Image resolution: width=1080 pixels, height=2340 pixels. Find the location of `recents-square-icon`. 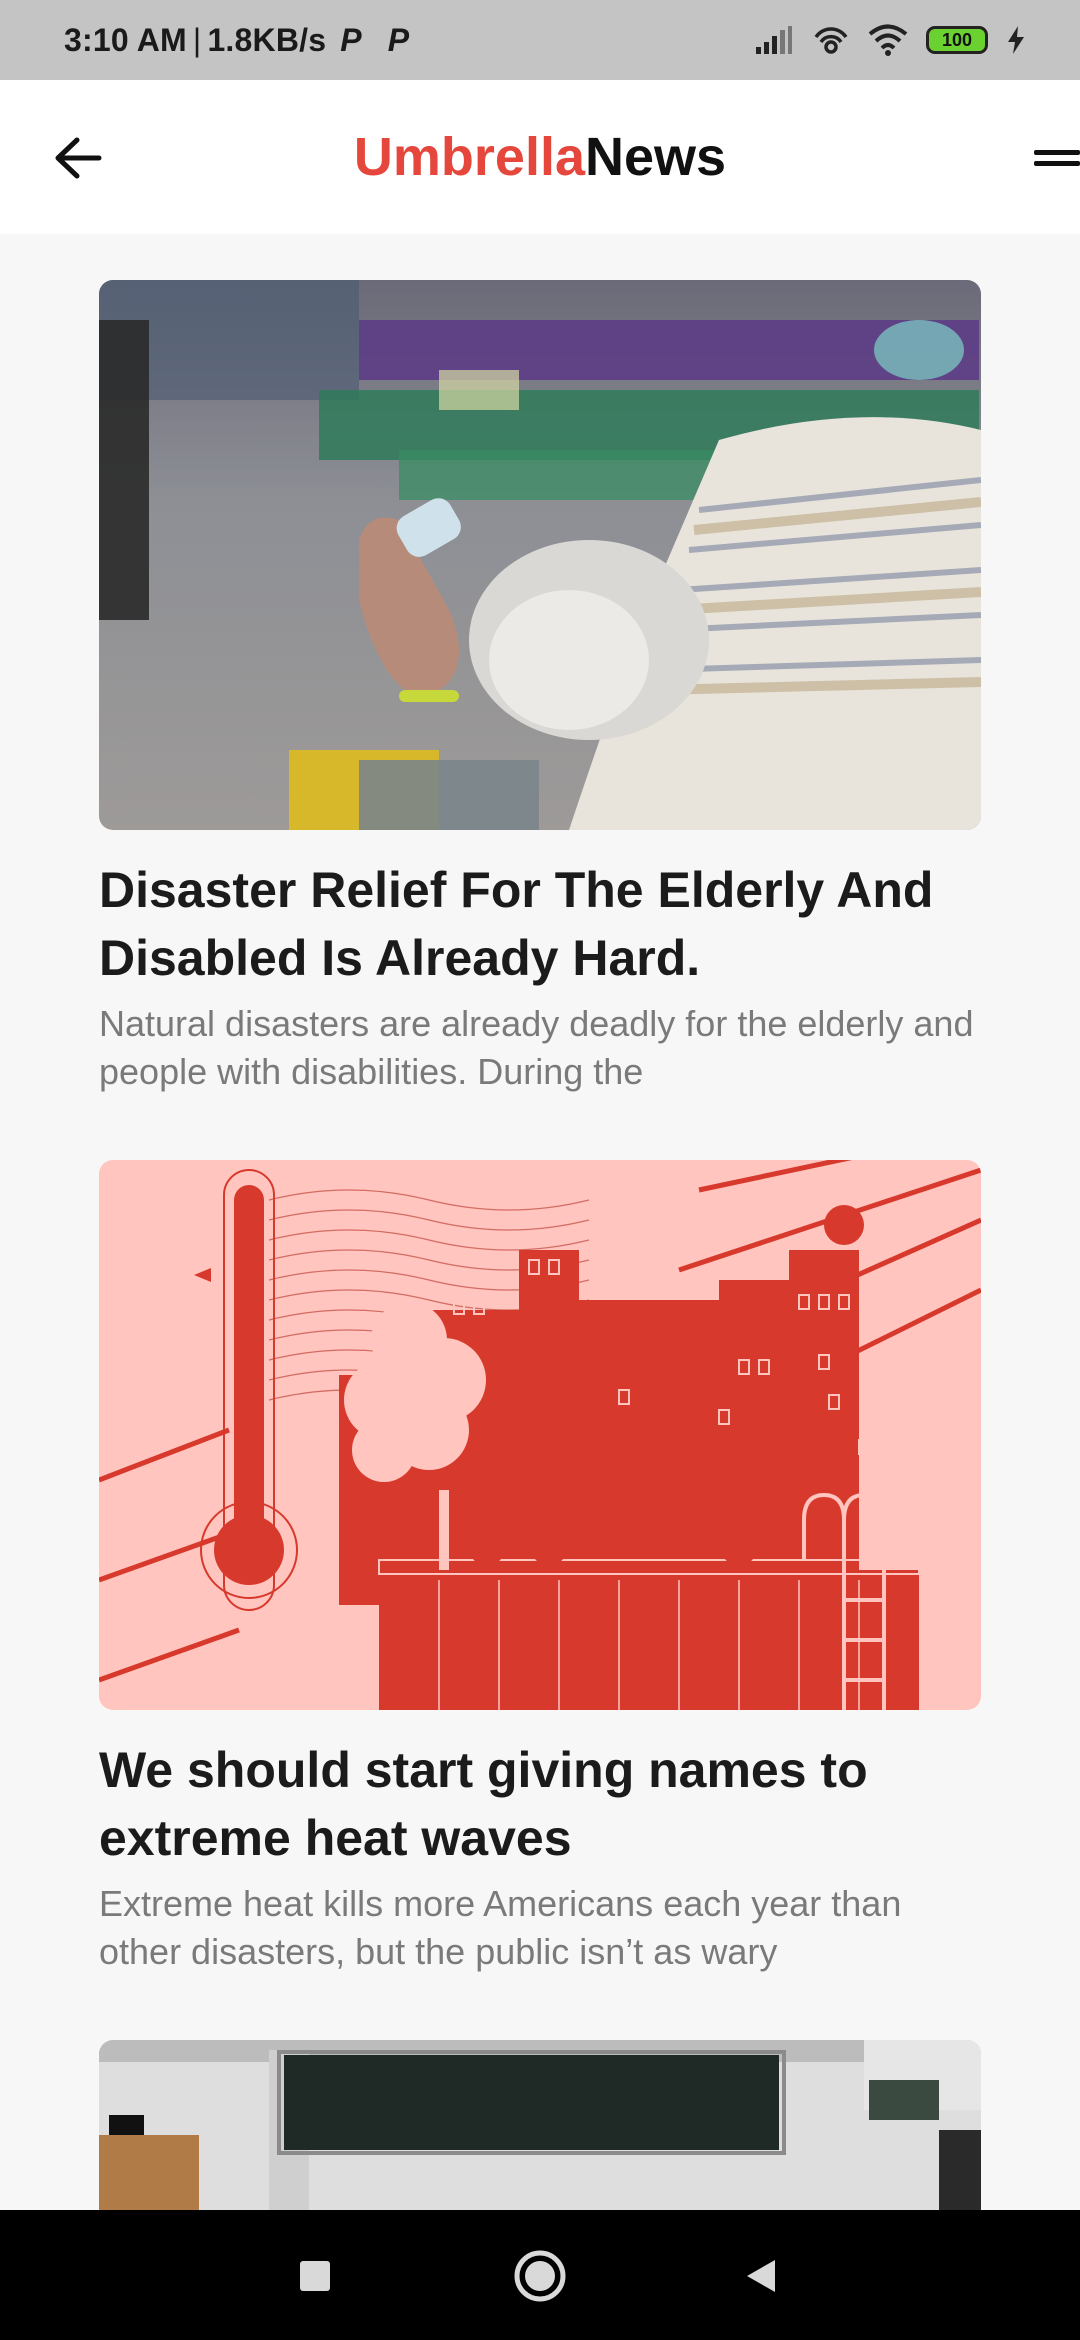

recents-square-icon is located at coordinates (315, 2276).